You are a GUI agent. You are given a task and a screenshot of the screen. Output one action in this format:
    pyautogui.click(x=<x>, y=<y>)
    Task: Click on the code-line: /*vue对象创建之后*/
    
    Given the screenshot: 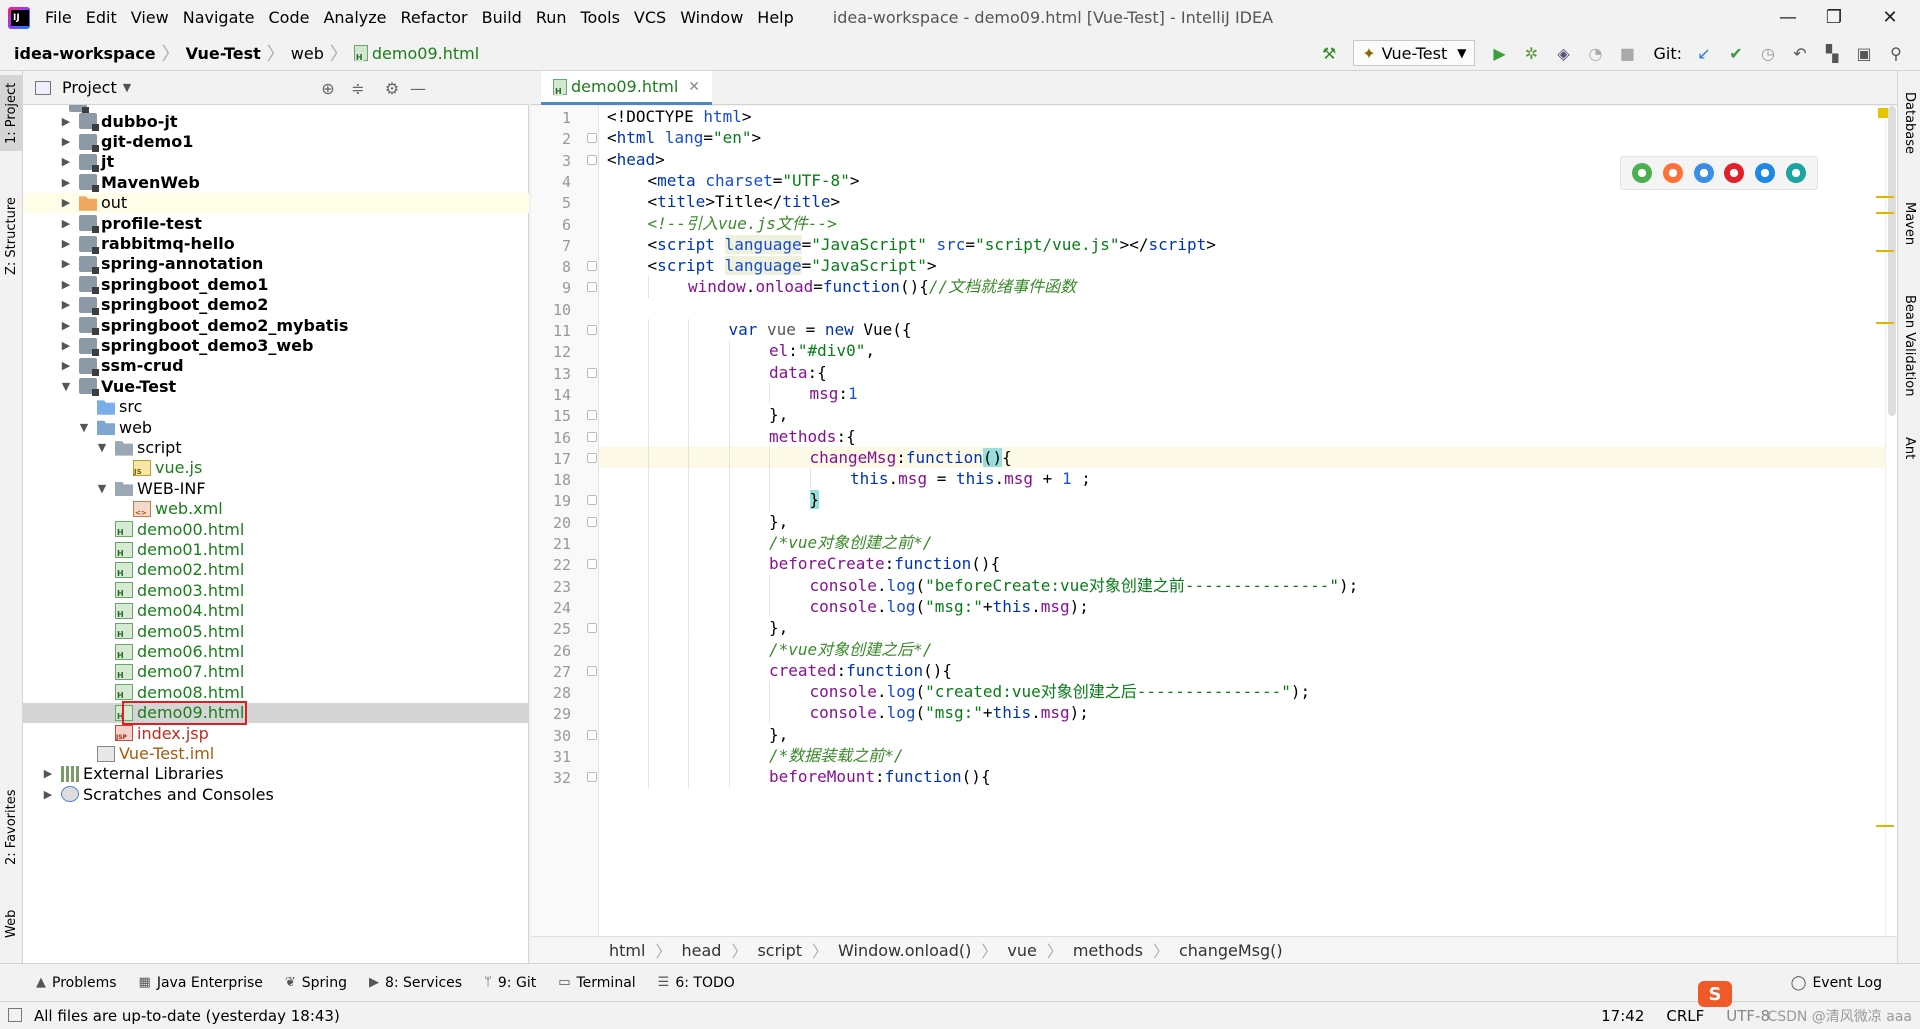 What is the action you would take?
    pyautogui.click(x=850, y=649)
    